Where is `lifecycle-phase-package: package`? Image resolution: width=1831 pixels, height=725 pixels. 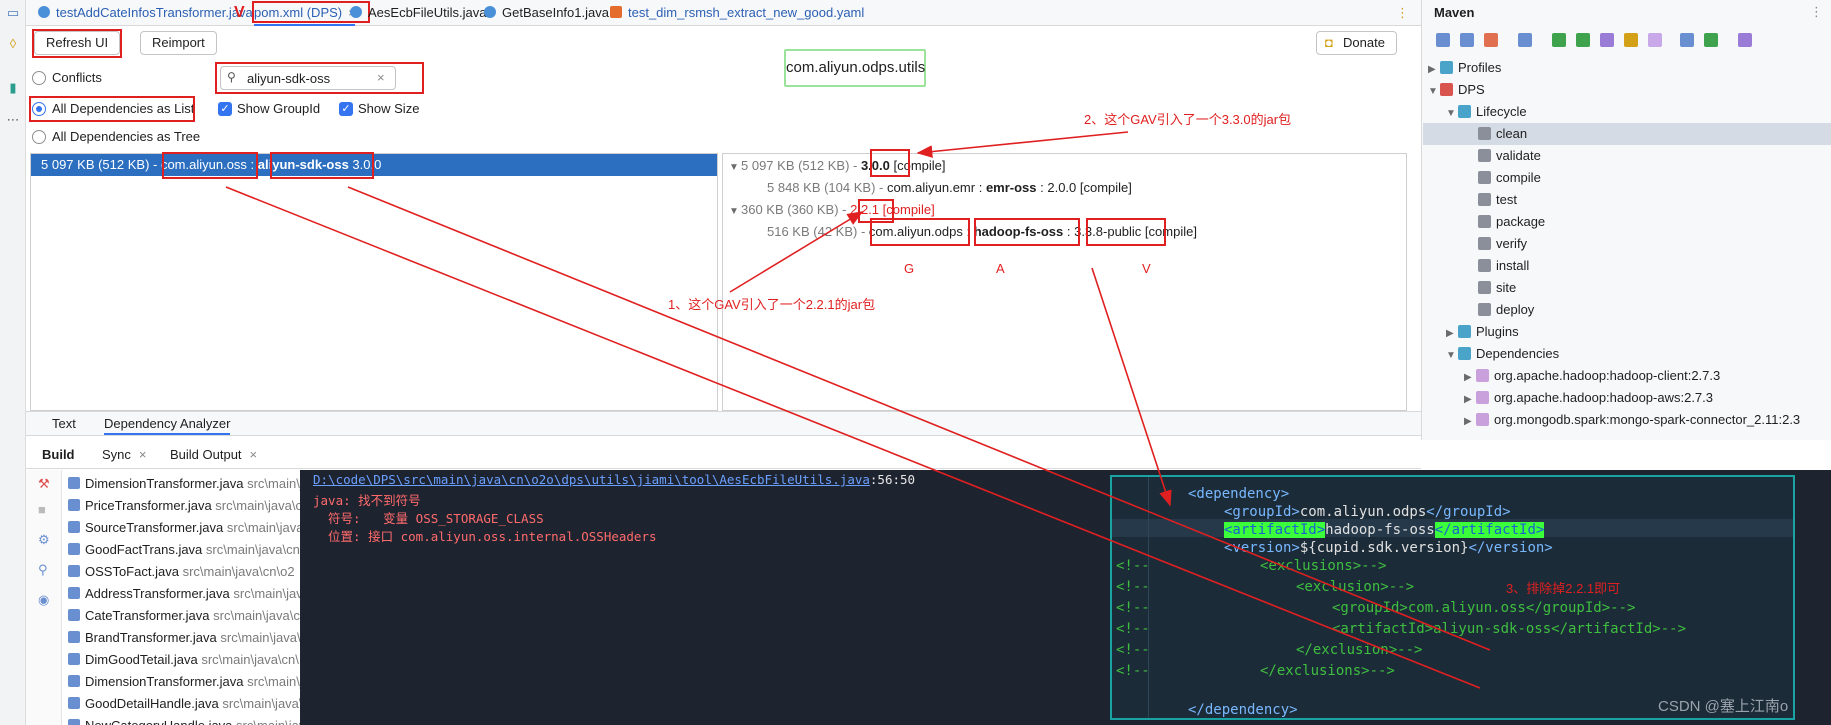
lifecycle-phase-package: package is located at coordinates (1511, 222).